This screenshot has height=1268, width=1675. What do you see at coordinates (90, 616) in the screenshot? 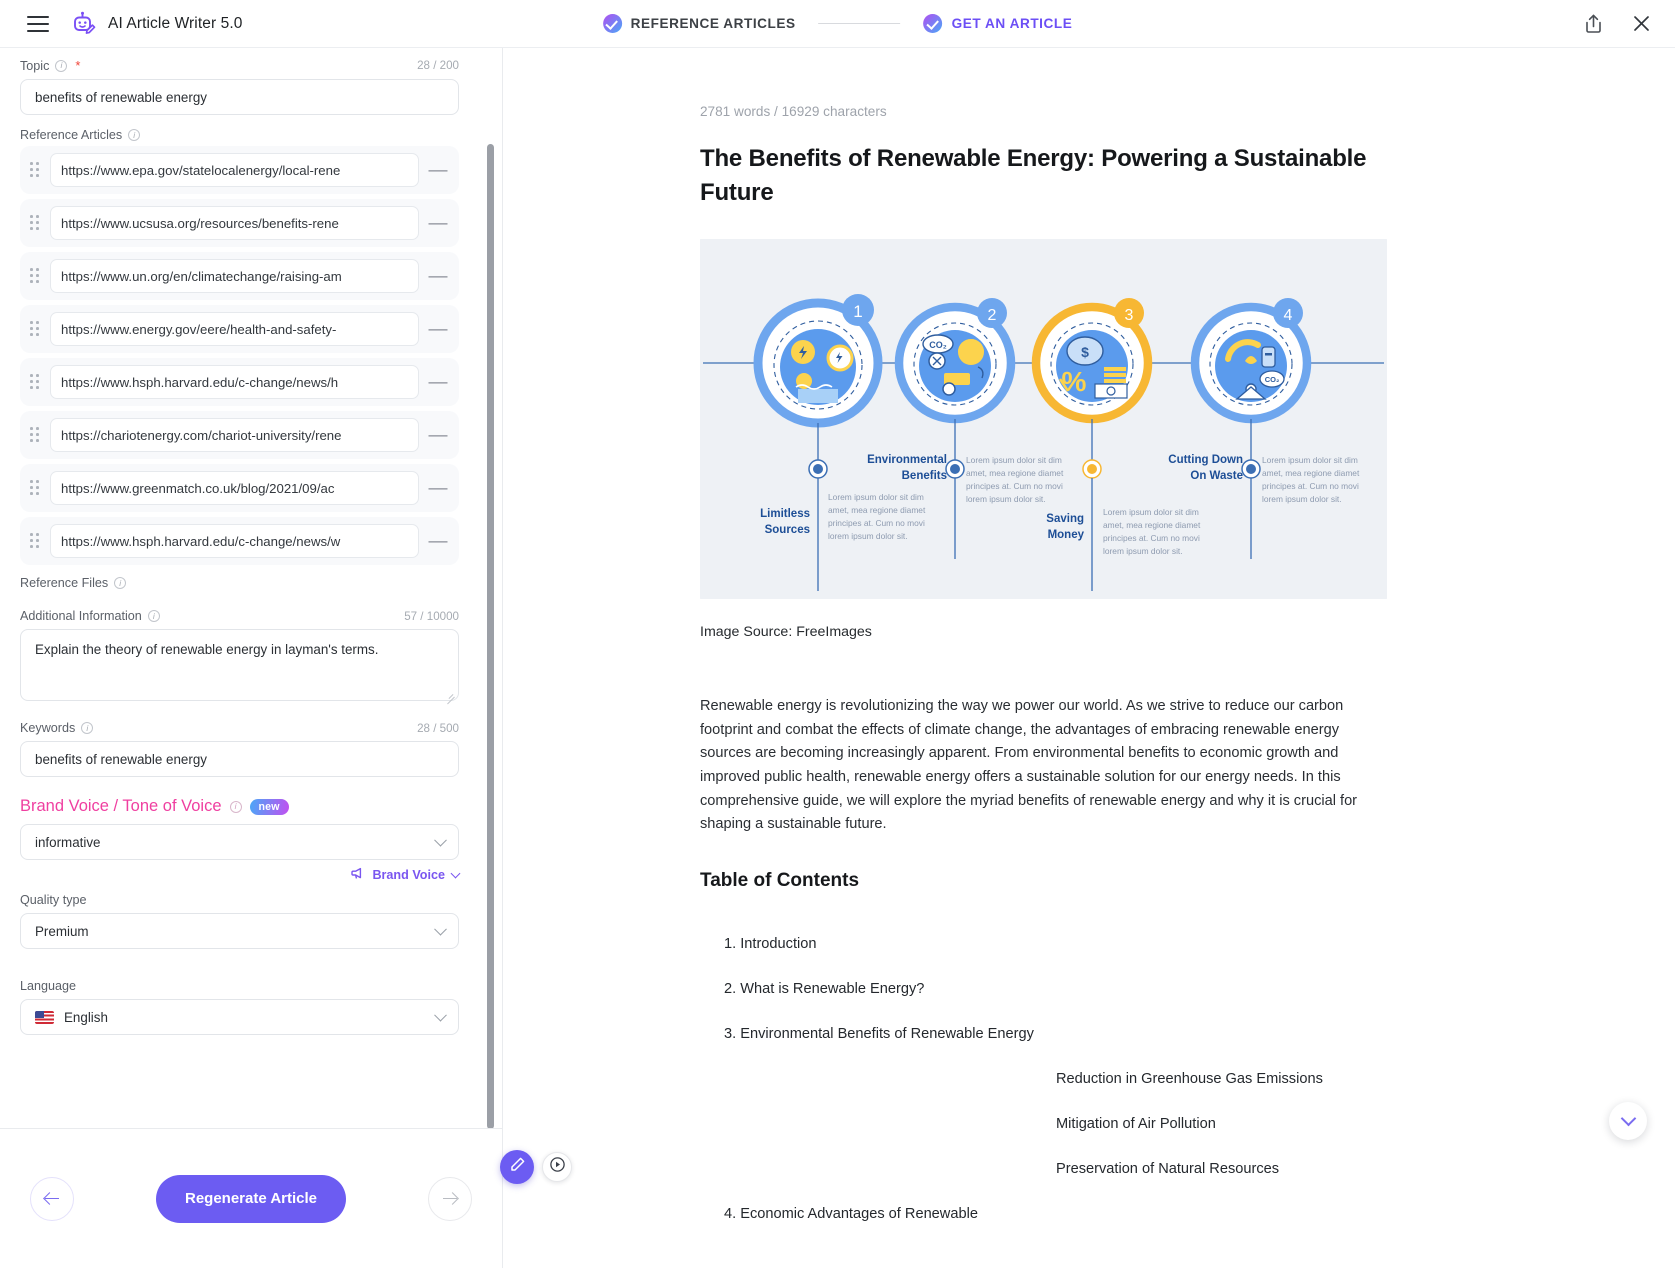
I see `additional-information-label: Additional Information i` at bounding box center [90, 616].